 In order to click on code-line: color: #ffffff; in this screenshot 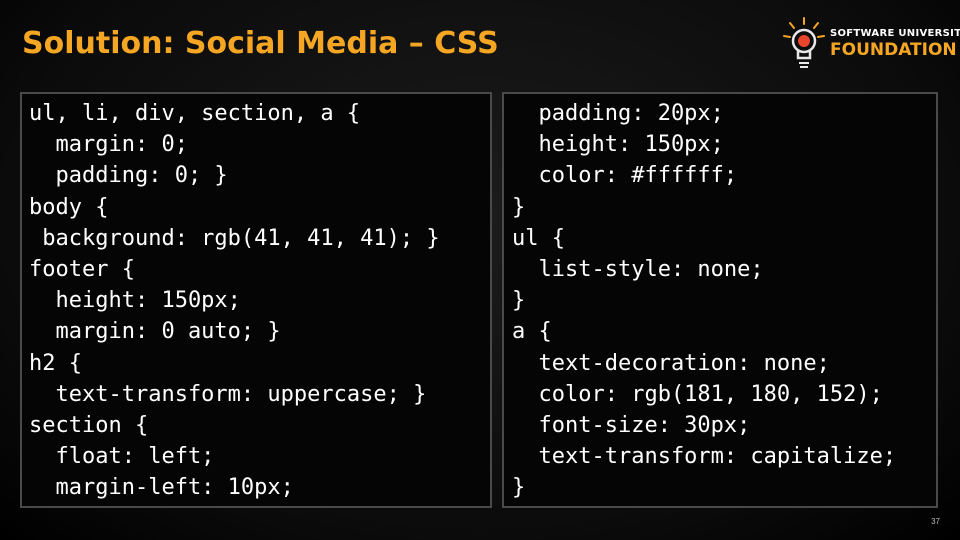, I will do `click(625, 176)`.